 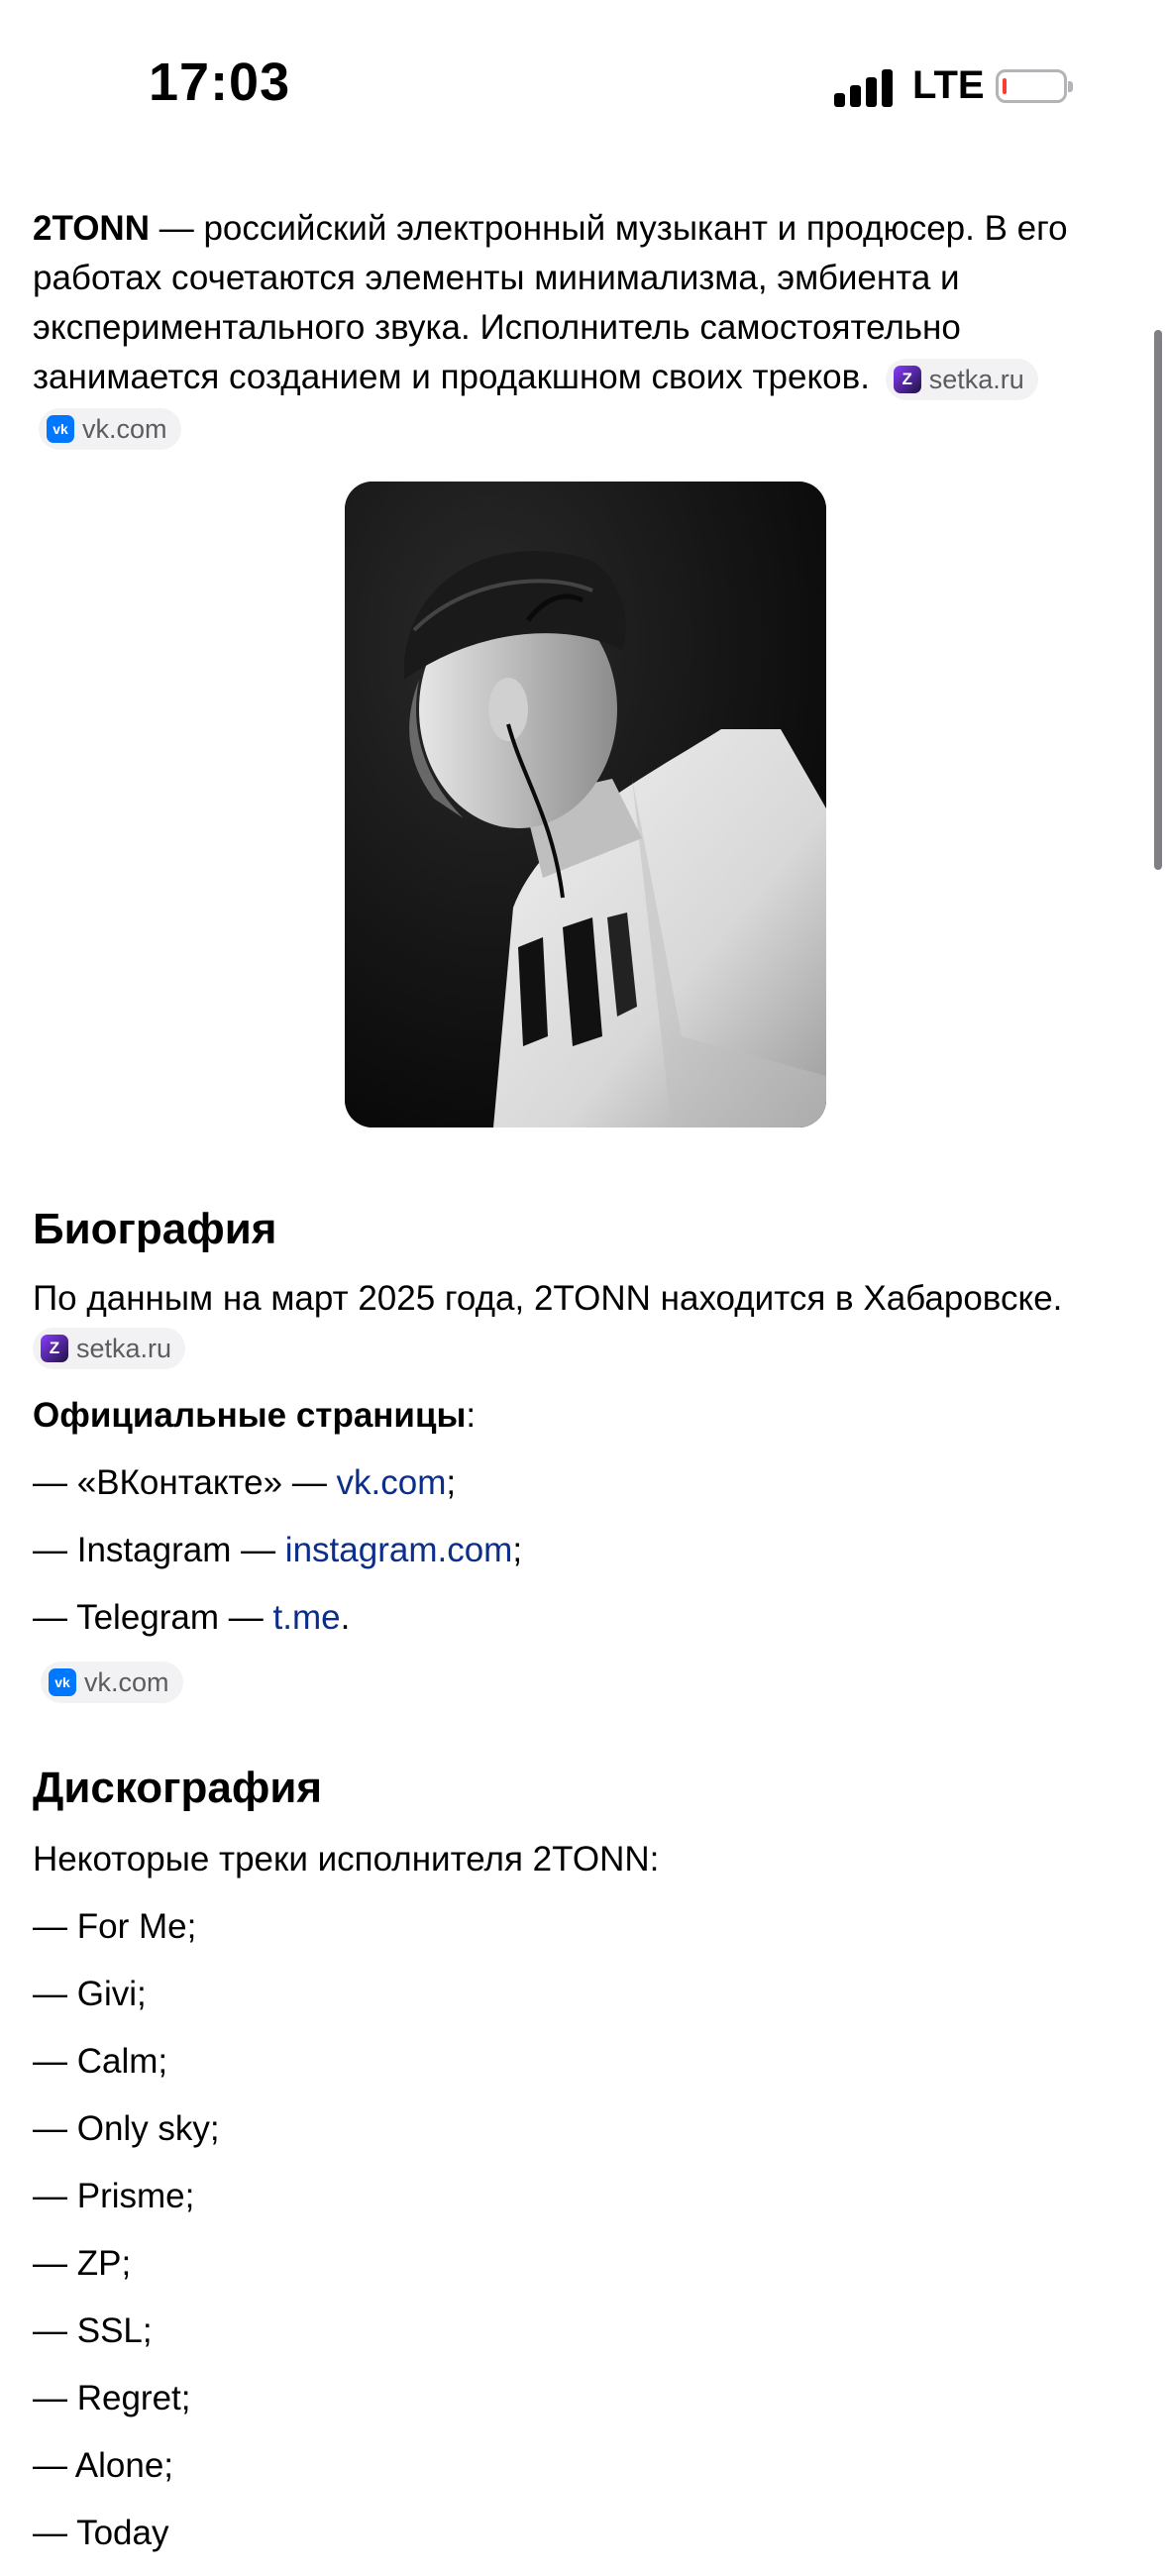 What do you see at coordinates (101, 2533) in the screenshot?
I see `track-item: — Today` at bounding box center [101, 2533].